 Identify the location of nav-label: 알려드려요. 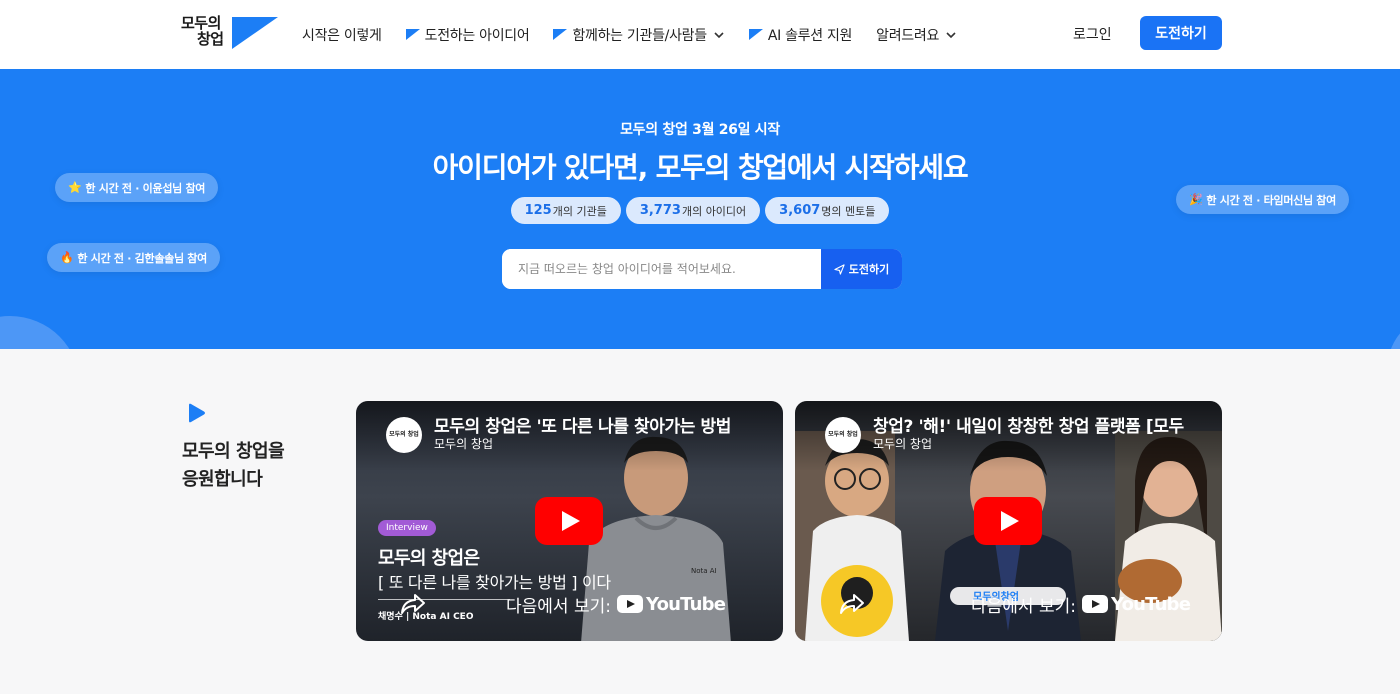
(908, 35).